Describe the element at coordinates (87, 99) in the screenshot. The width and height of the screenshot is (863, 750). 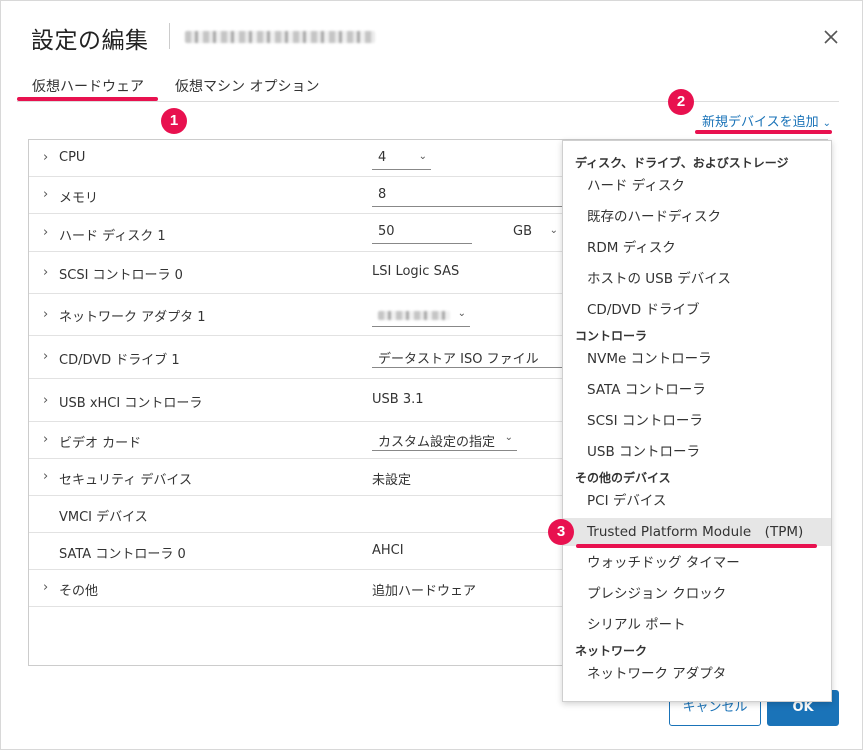
I see `tab-highlight-marker` at that location.